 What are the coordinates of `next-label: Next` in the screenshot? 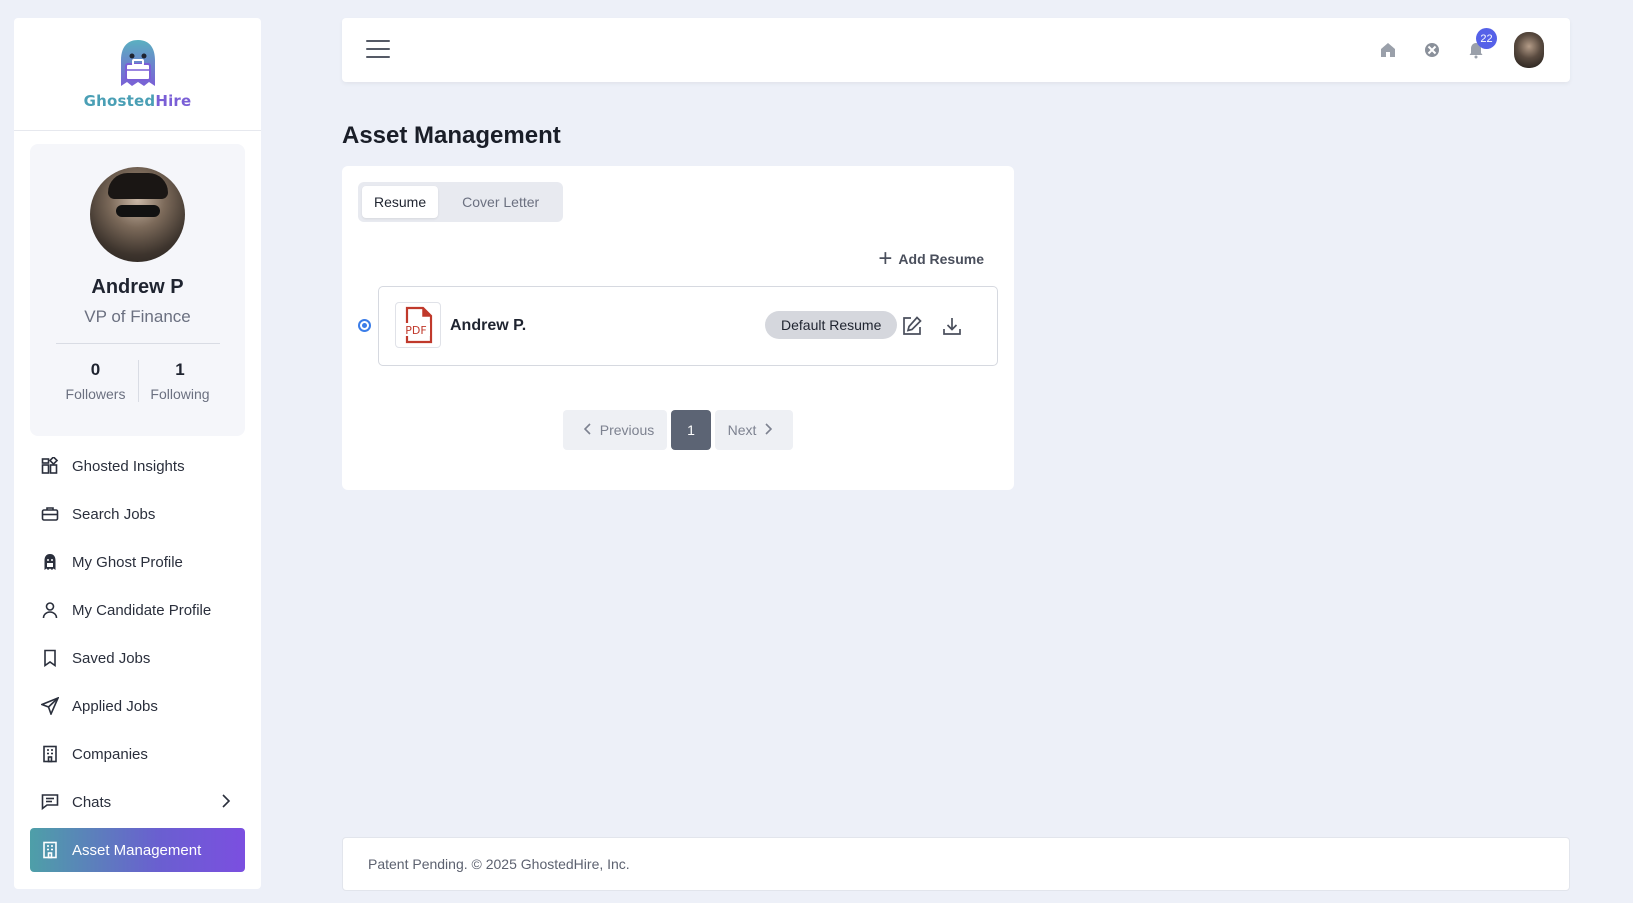 It's located at (742, 430).